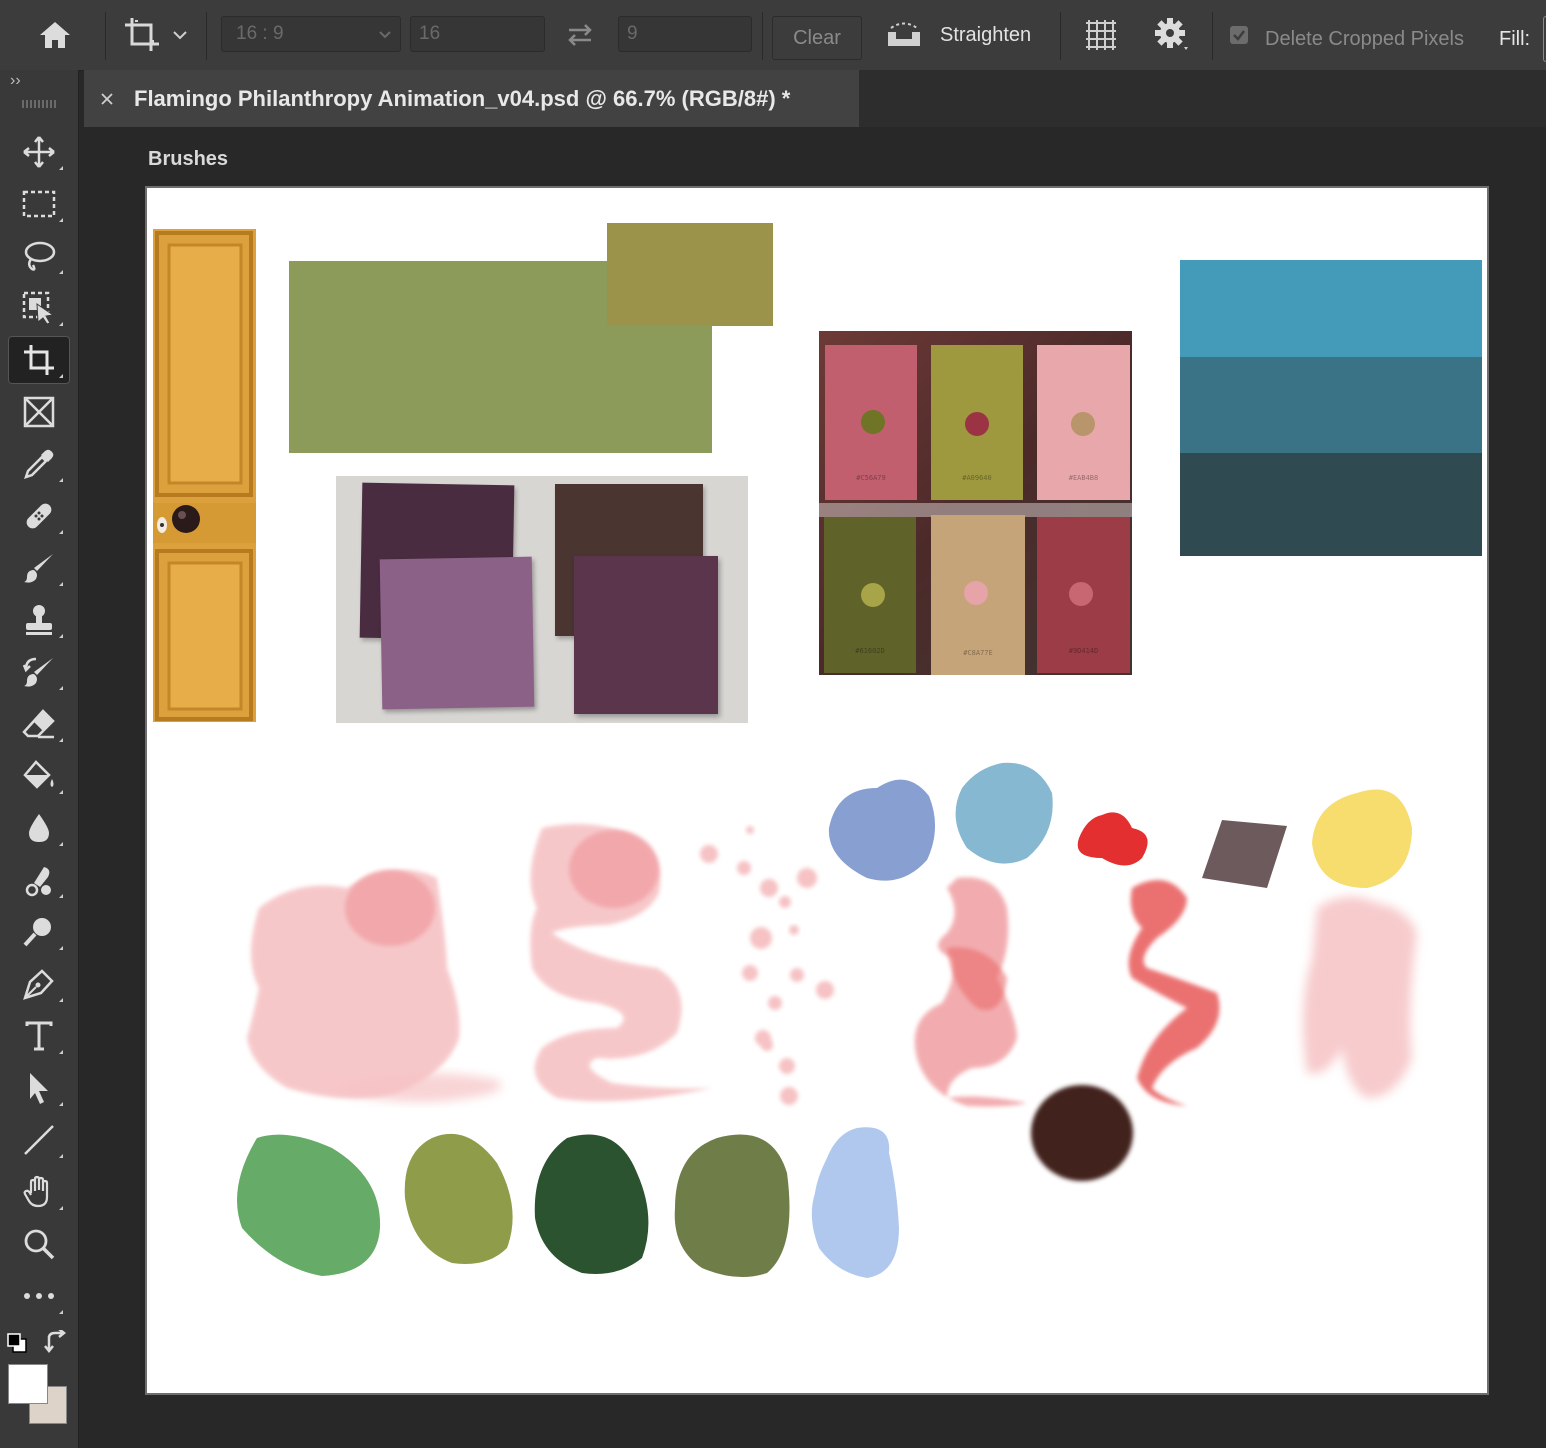 This screenshot has width=1546, height=1448. I want to click on delete-cropped-checkbox, so click(1239, 35).